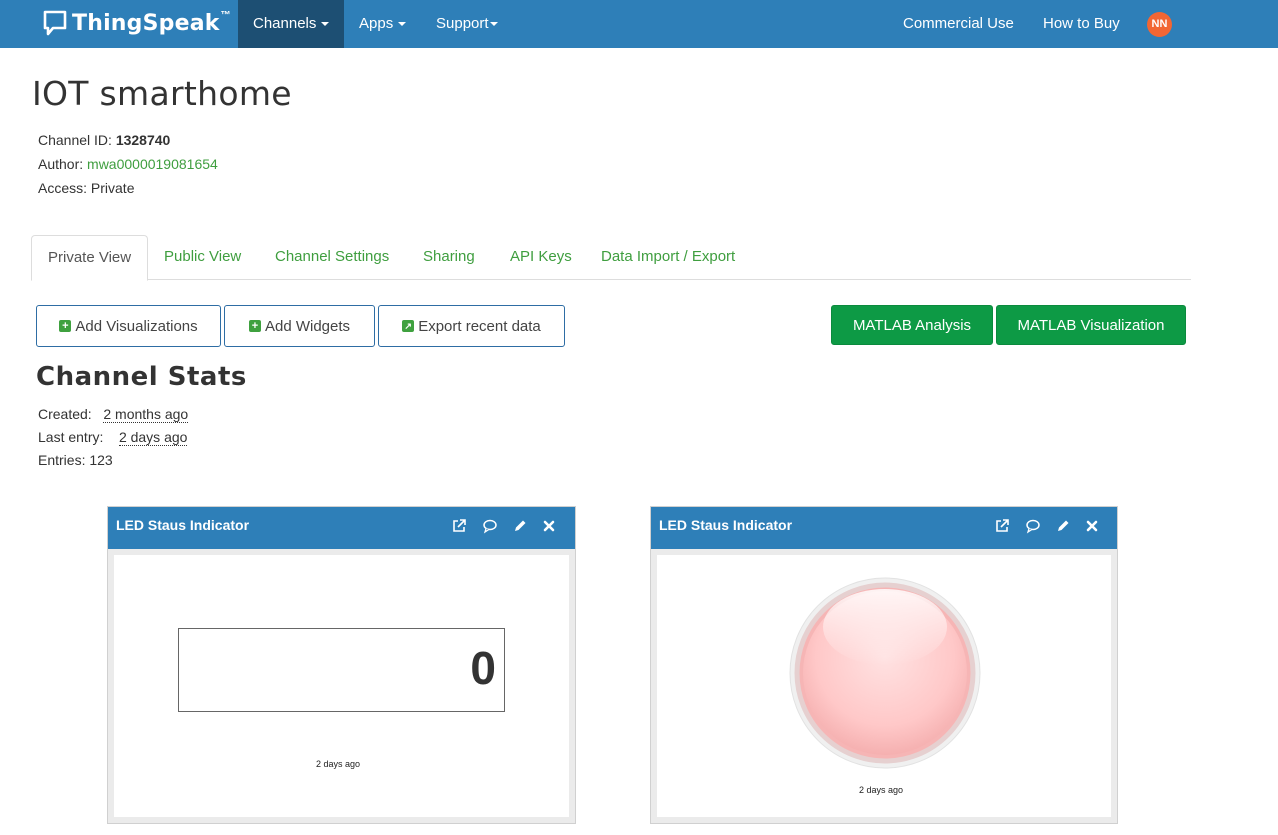  What do you see at coordinates (146, 23) in the screenshot?
I see `brand-name: ThingSpeak` at bounding box center [146, 23].